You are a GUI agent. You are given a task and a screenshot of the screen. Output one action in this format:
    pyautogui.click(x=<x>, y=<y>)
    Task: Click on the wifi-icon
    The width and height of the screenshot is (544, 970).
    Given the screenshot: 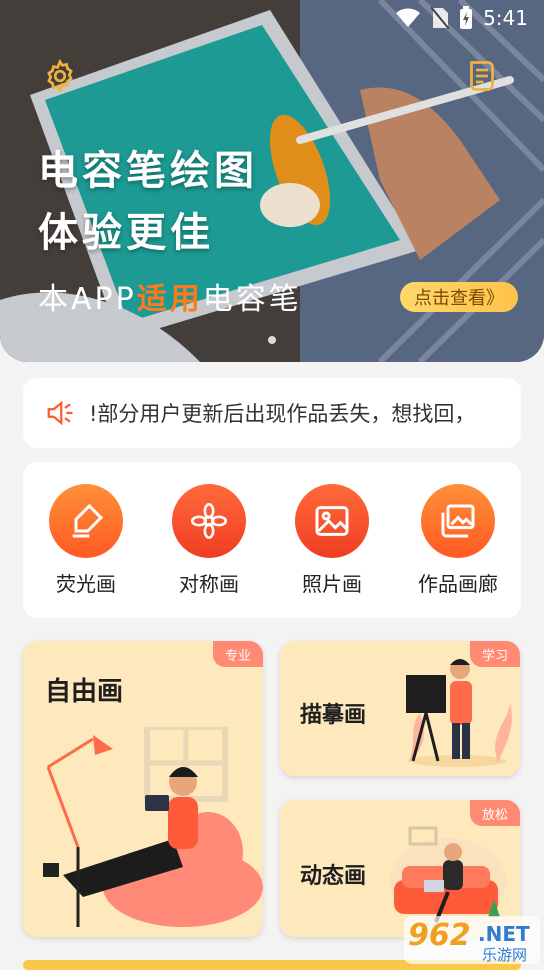 What is the action you would take?
    pyautogui.click(x=408, y=17)
    